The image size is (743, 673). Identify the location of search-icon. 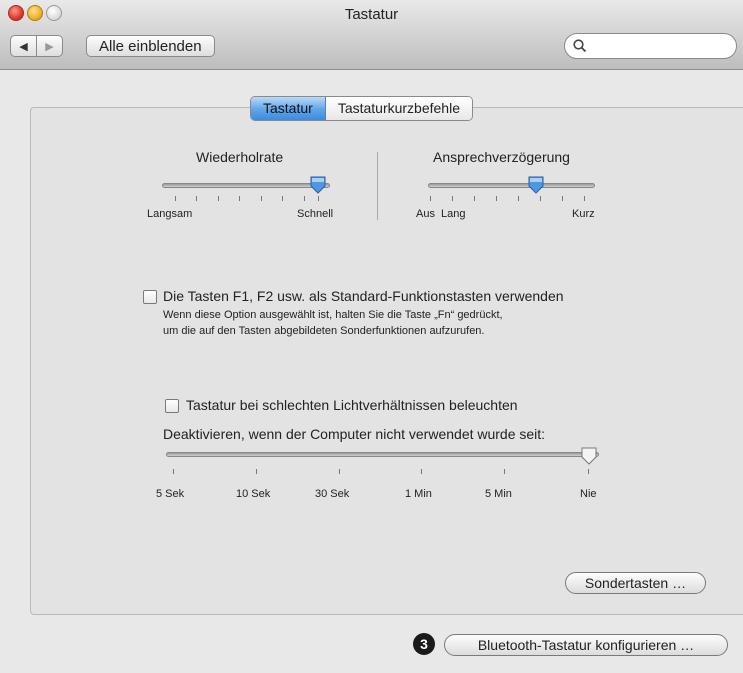
(580, 46).